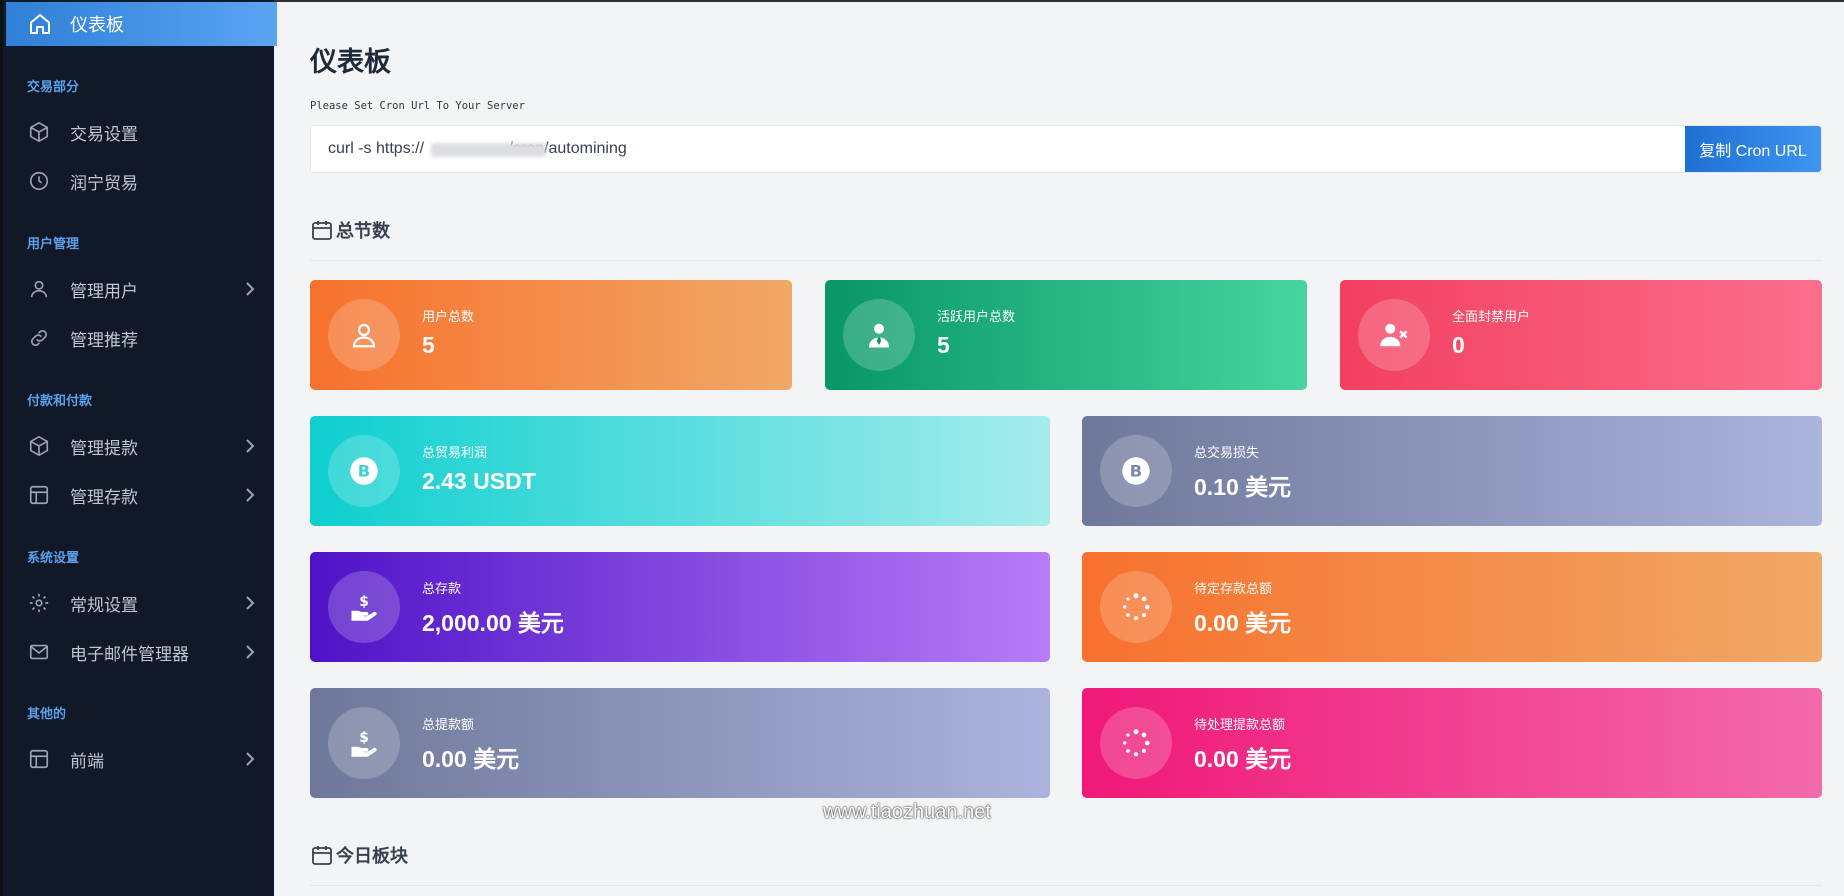 Image resolution: width=1844 pixels, height=896 pixels. Describe the element at coordinates (141, 181) in the screenshot. I see `sidebar-item-trade: 润宁贸易` at that location.